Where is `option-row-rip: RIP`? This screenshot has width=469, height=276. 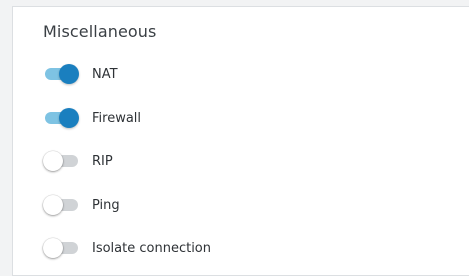
option-row-rip: RIP is located at coordinates (78, 161).